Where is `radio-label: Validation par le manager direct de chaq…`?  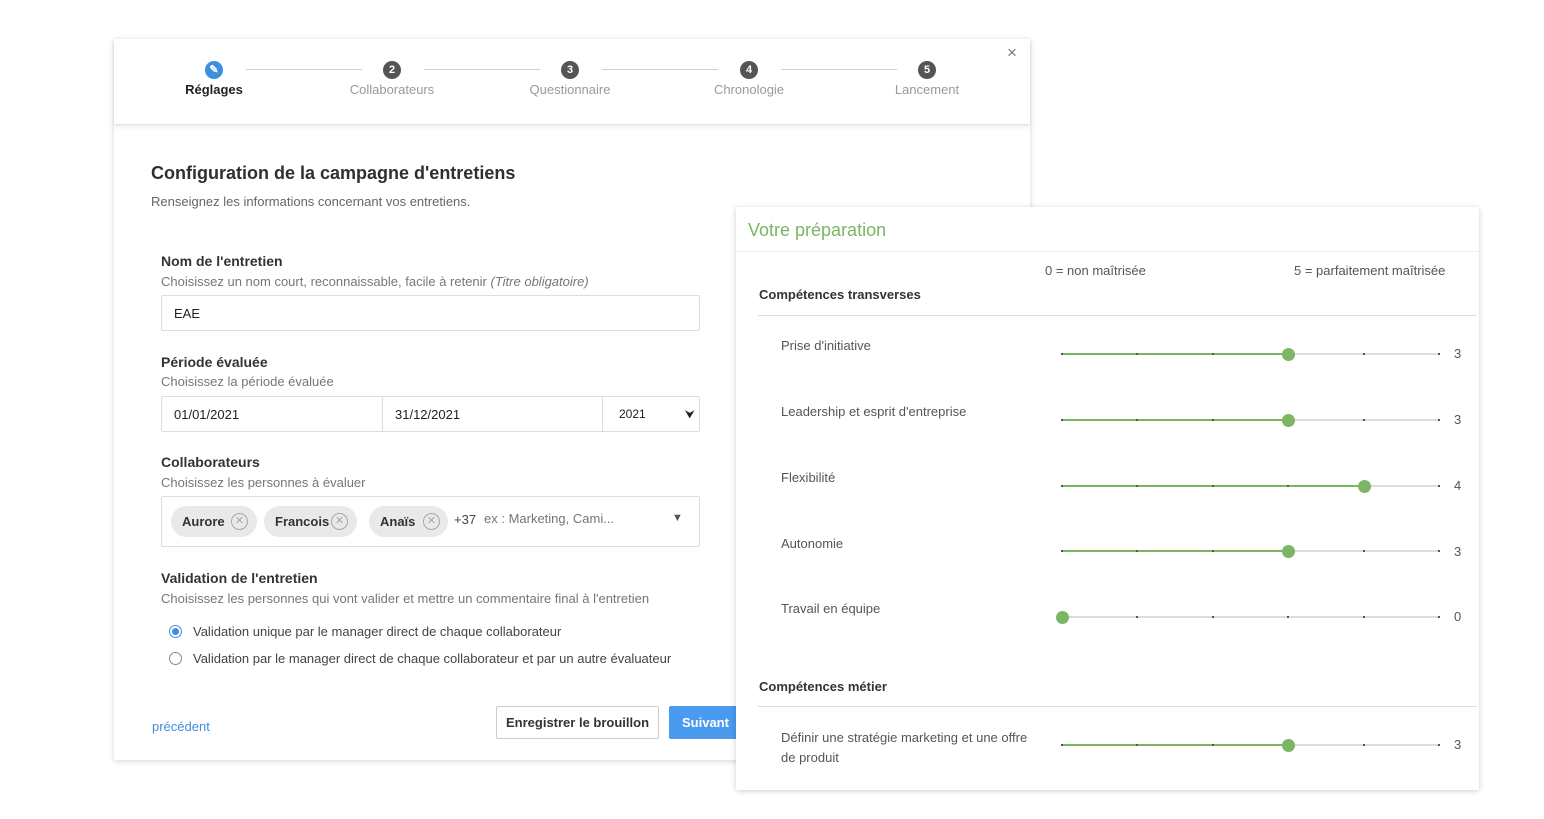 radio-label: Validation par le manager direct de chaq… is located at coordinates (432, 658).